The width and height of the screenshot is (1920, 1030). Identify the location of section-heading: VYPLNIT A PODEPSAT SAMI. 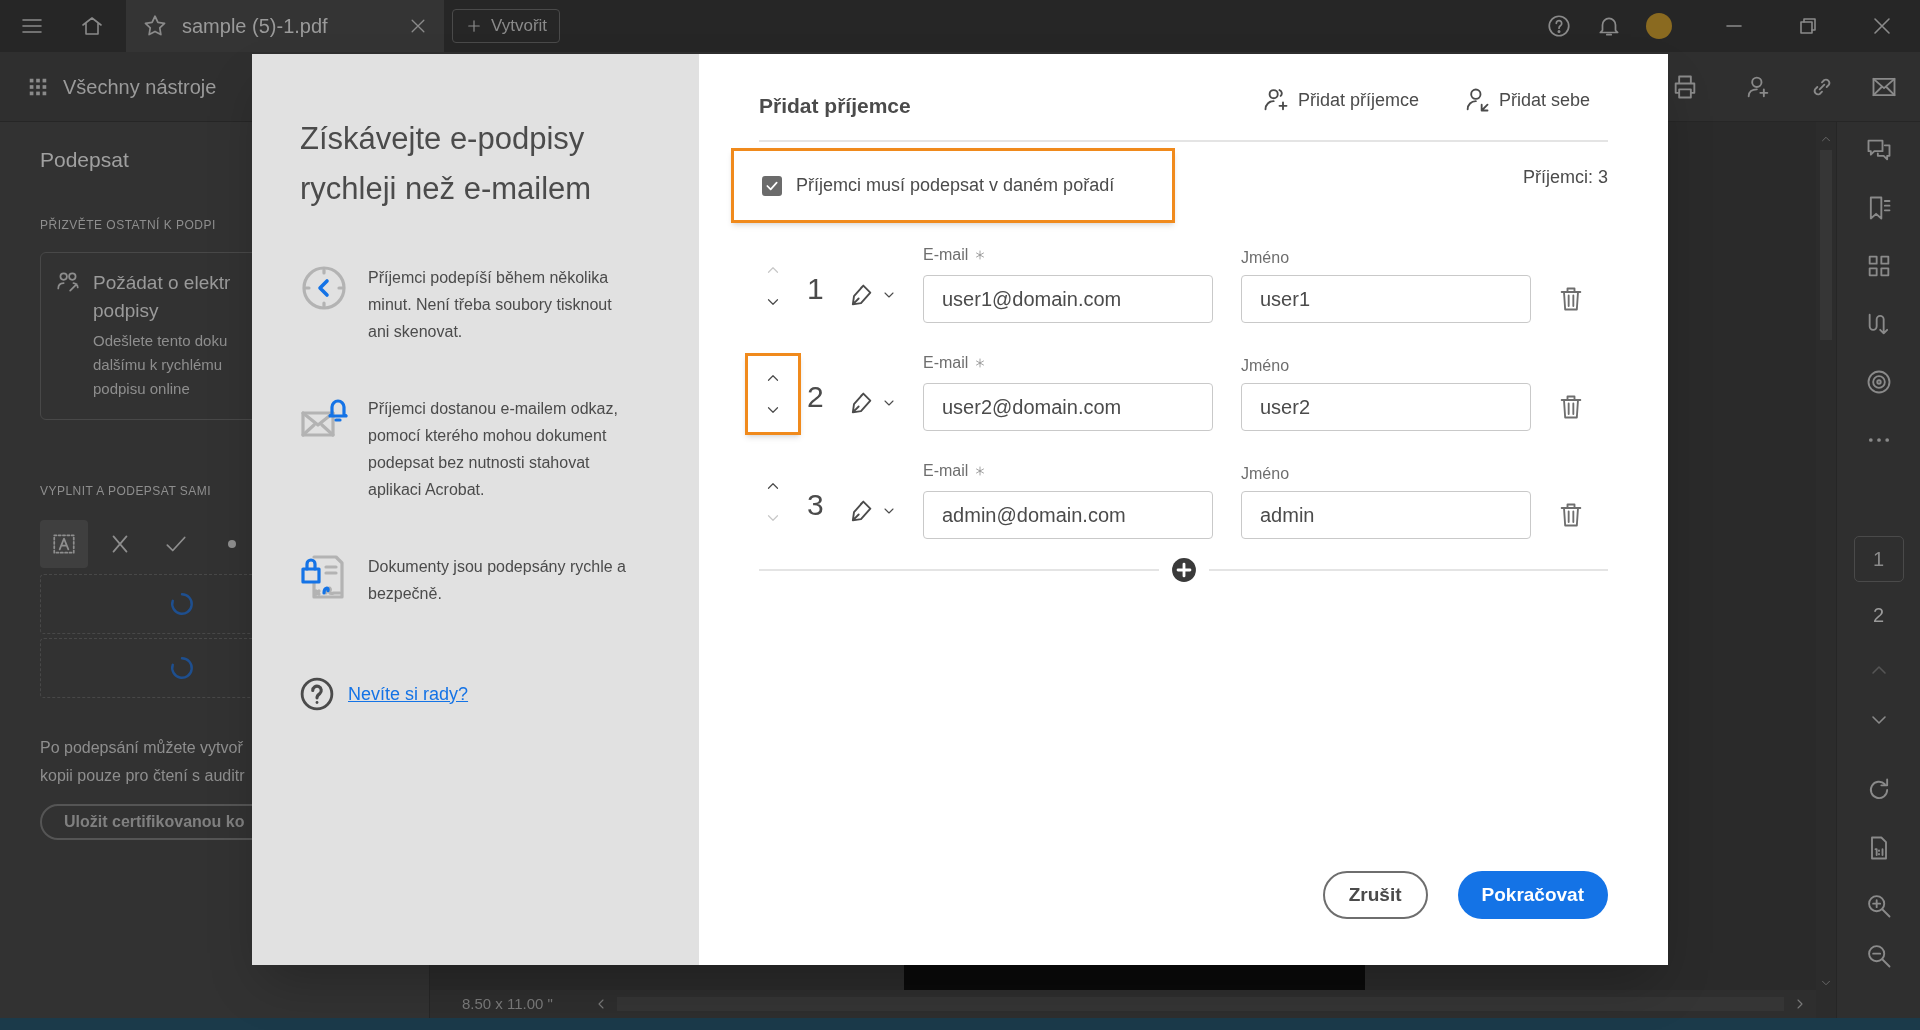
(126, 491).